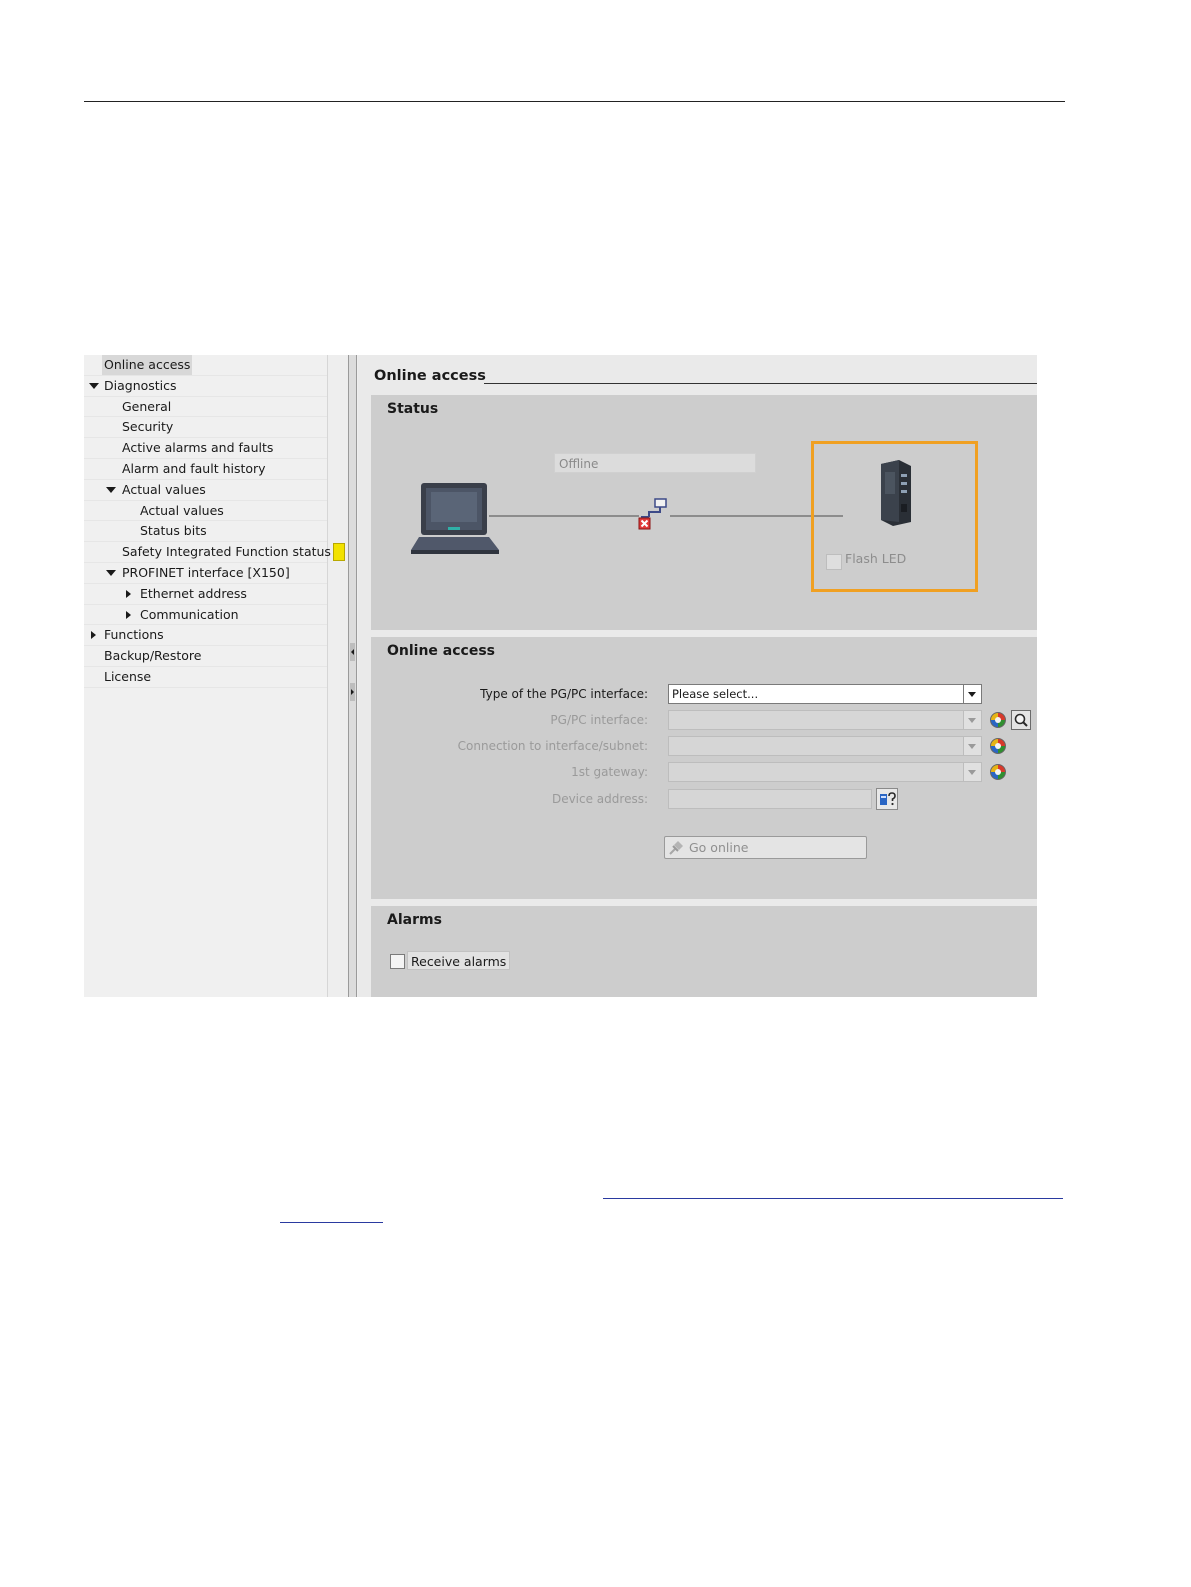  I want to click on tree-item-actual-values: Actual values, so click(205, 511).